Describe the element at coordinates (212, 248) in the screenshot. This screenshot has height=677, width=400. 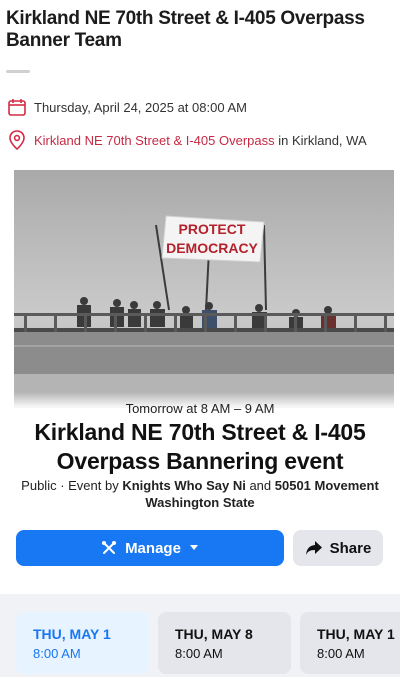
I see `banner-line-2: DEMOCRACY` at that location.